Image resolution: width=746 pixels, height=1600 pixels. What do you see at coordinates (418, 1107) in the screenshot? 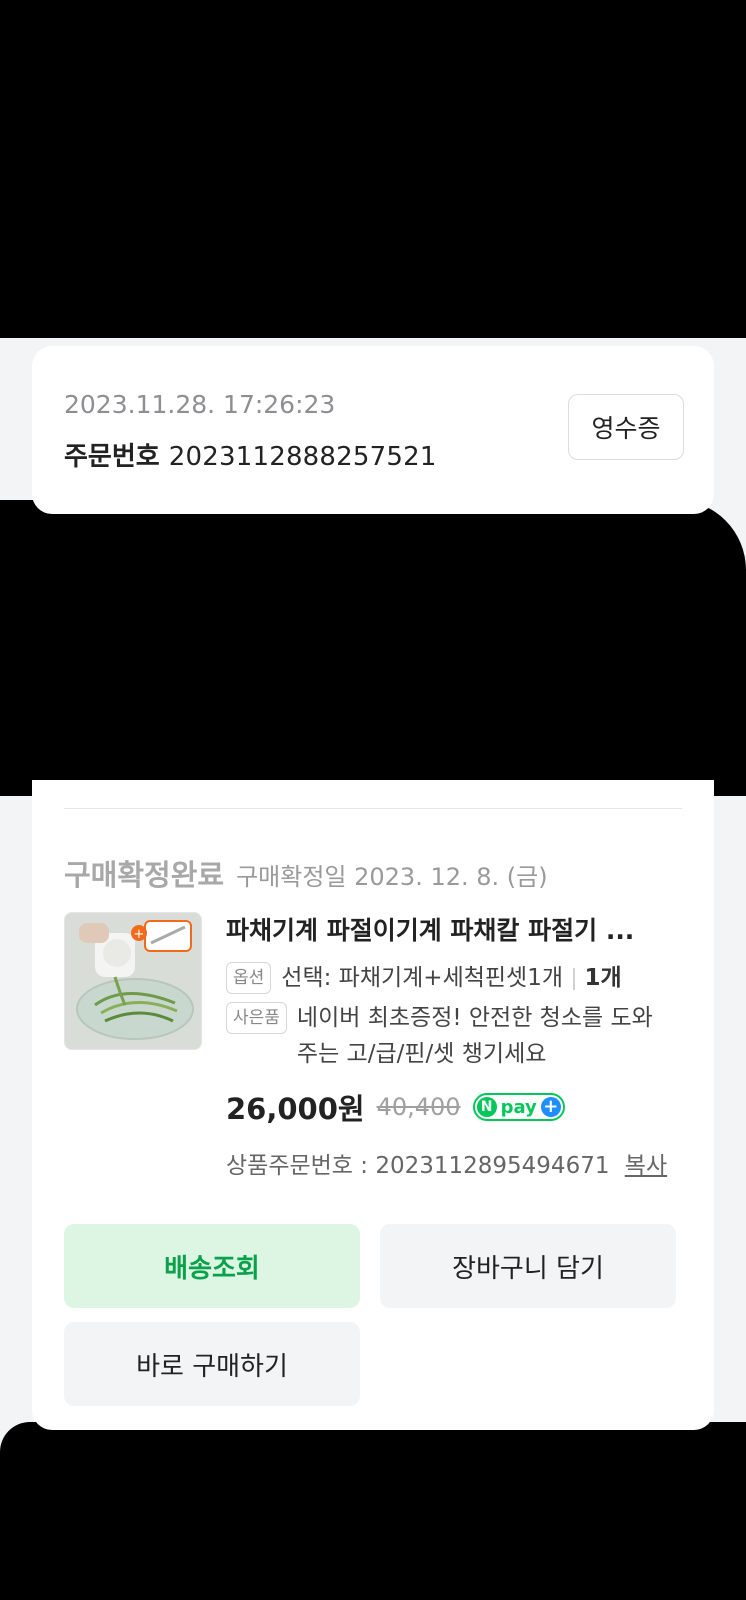
I see `original-price: 40,400` at bounding box center [418, 1107].